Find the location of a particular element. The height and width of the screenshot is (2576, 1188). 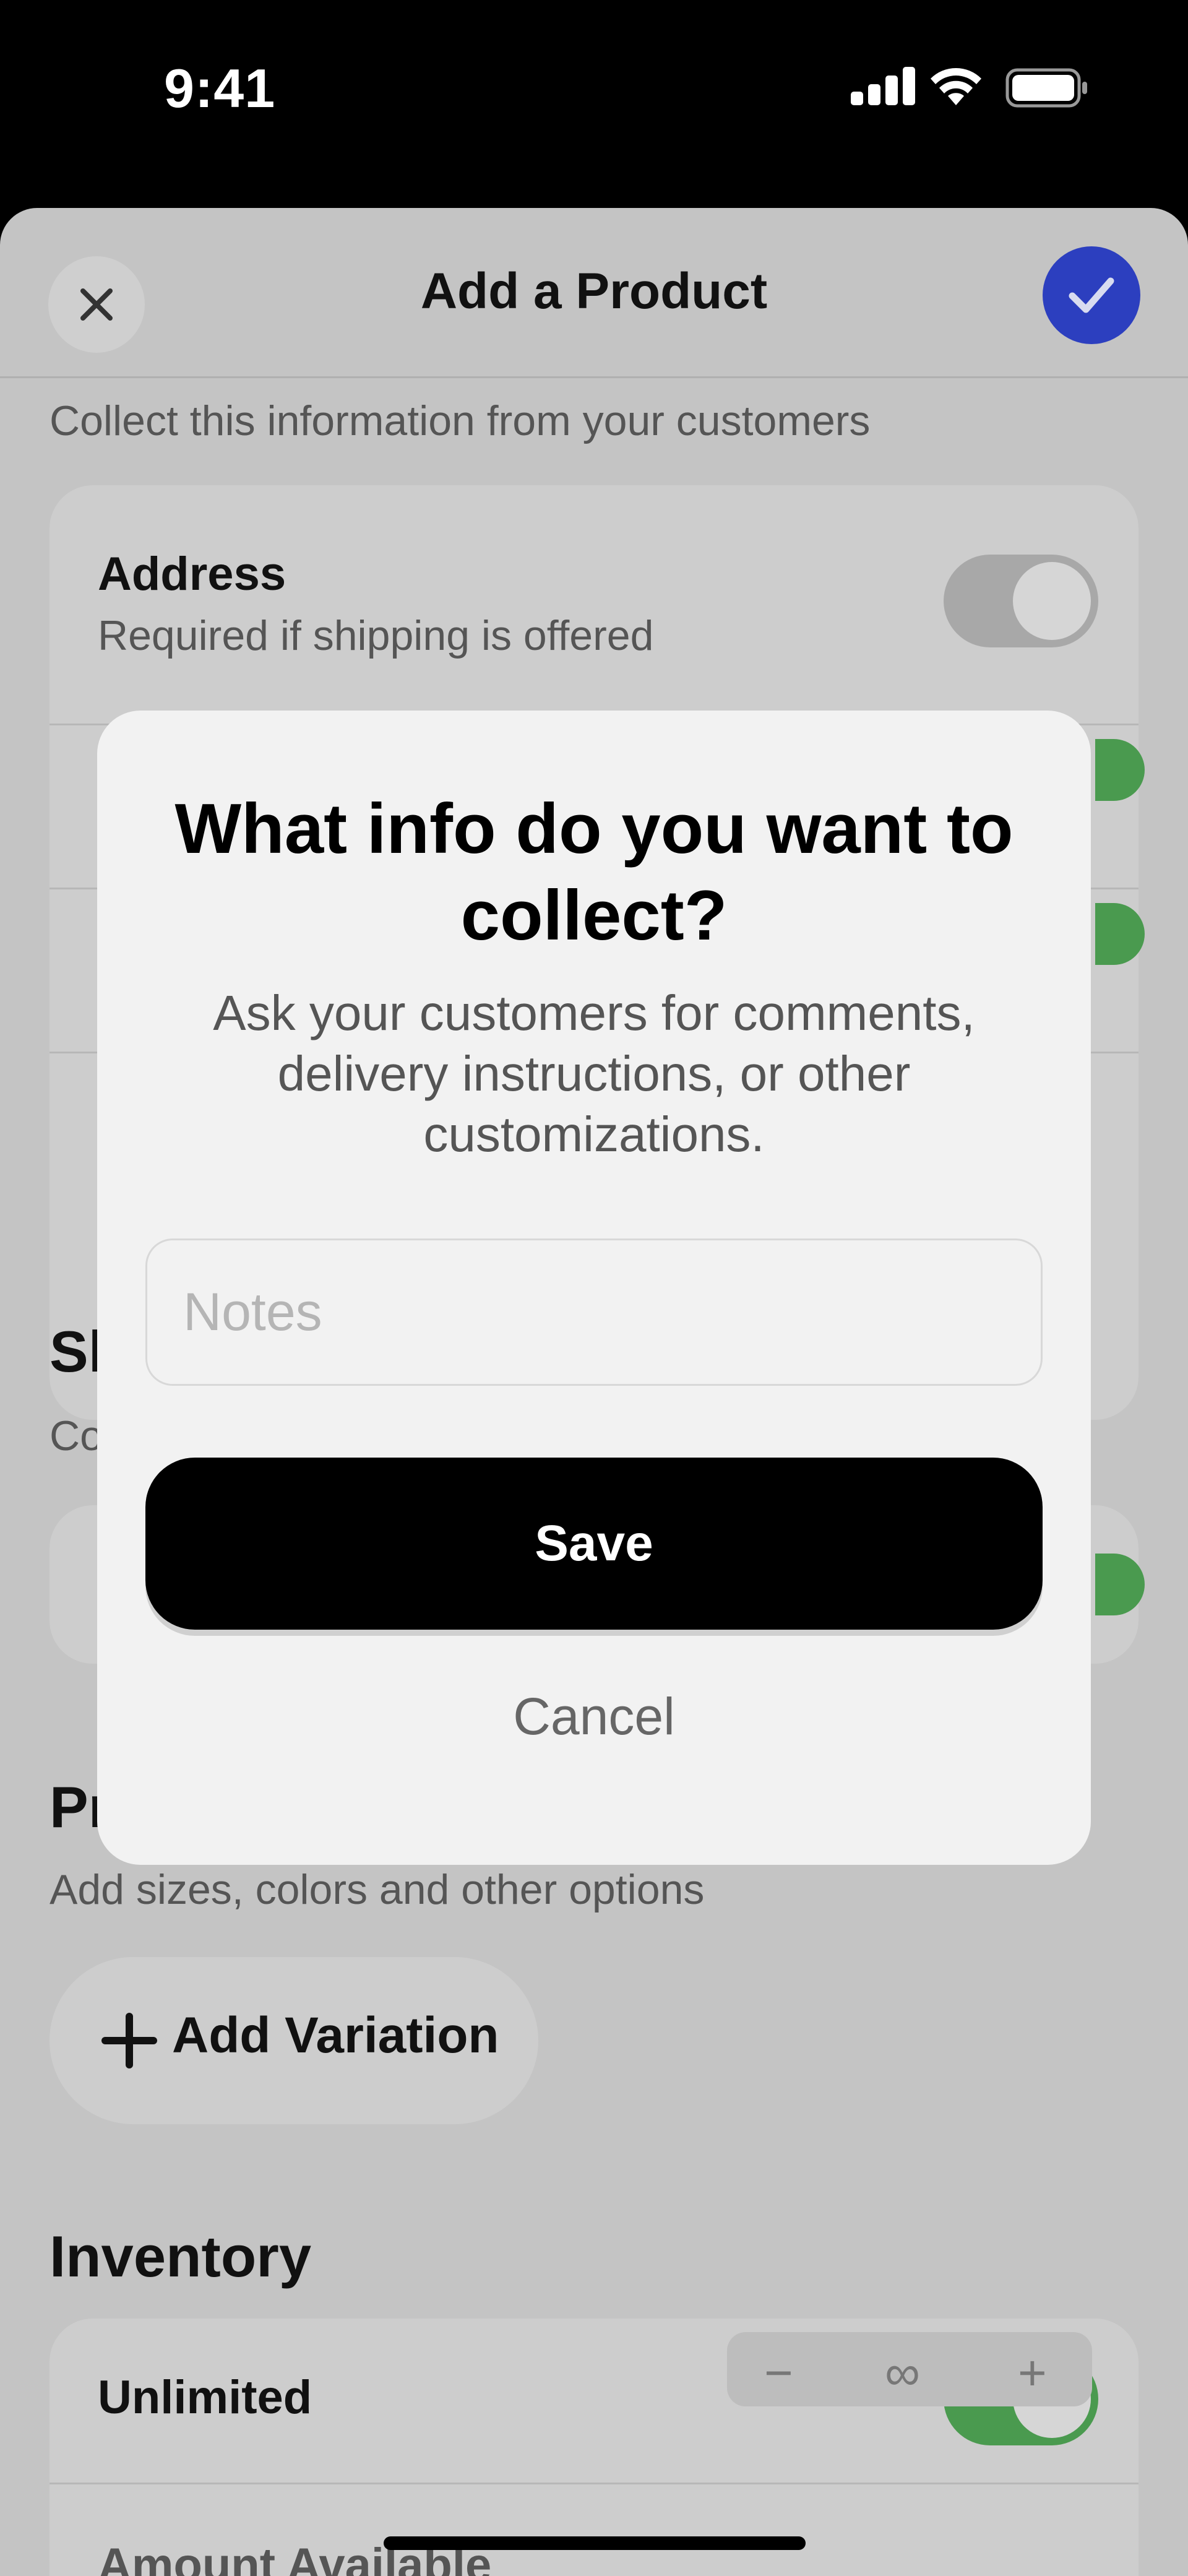

address-title: Address is located at coordinates (192, 574).